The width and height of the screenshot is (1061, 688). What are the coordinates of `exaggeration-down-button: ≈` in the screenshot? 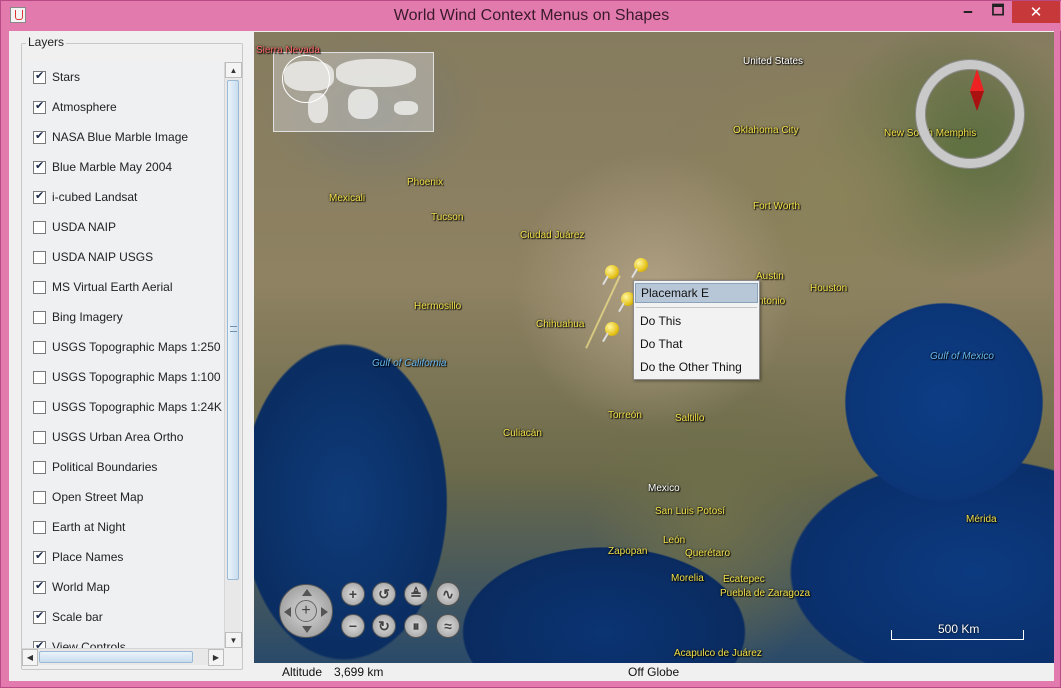 It's located at (448, 626).